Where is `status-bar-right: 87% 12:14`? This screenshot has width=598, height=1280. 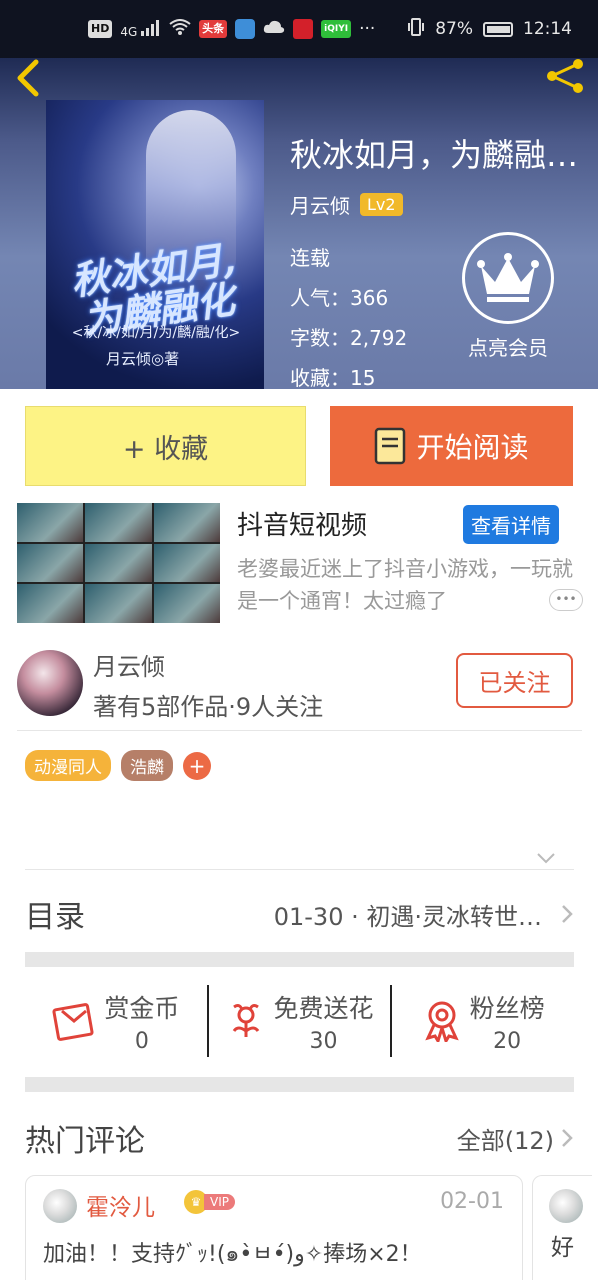
status-bar-right: 87% 12:14 is located at coordinates (489, 29).